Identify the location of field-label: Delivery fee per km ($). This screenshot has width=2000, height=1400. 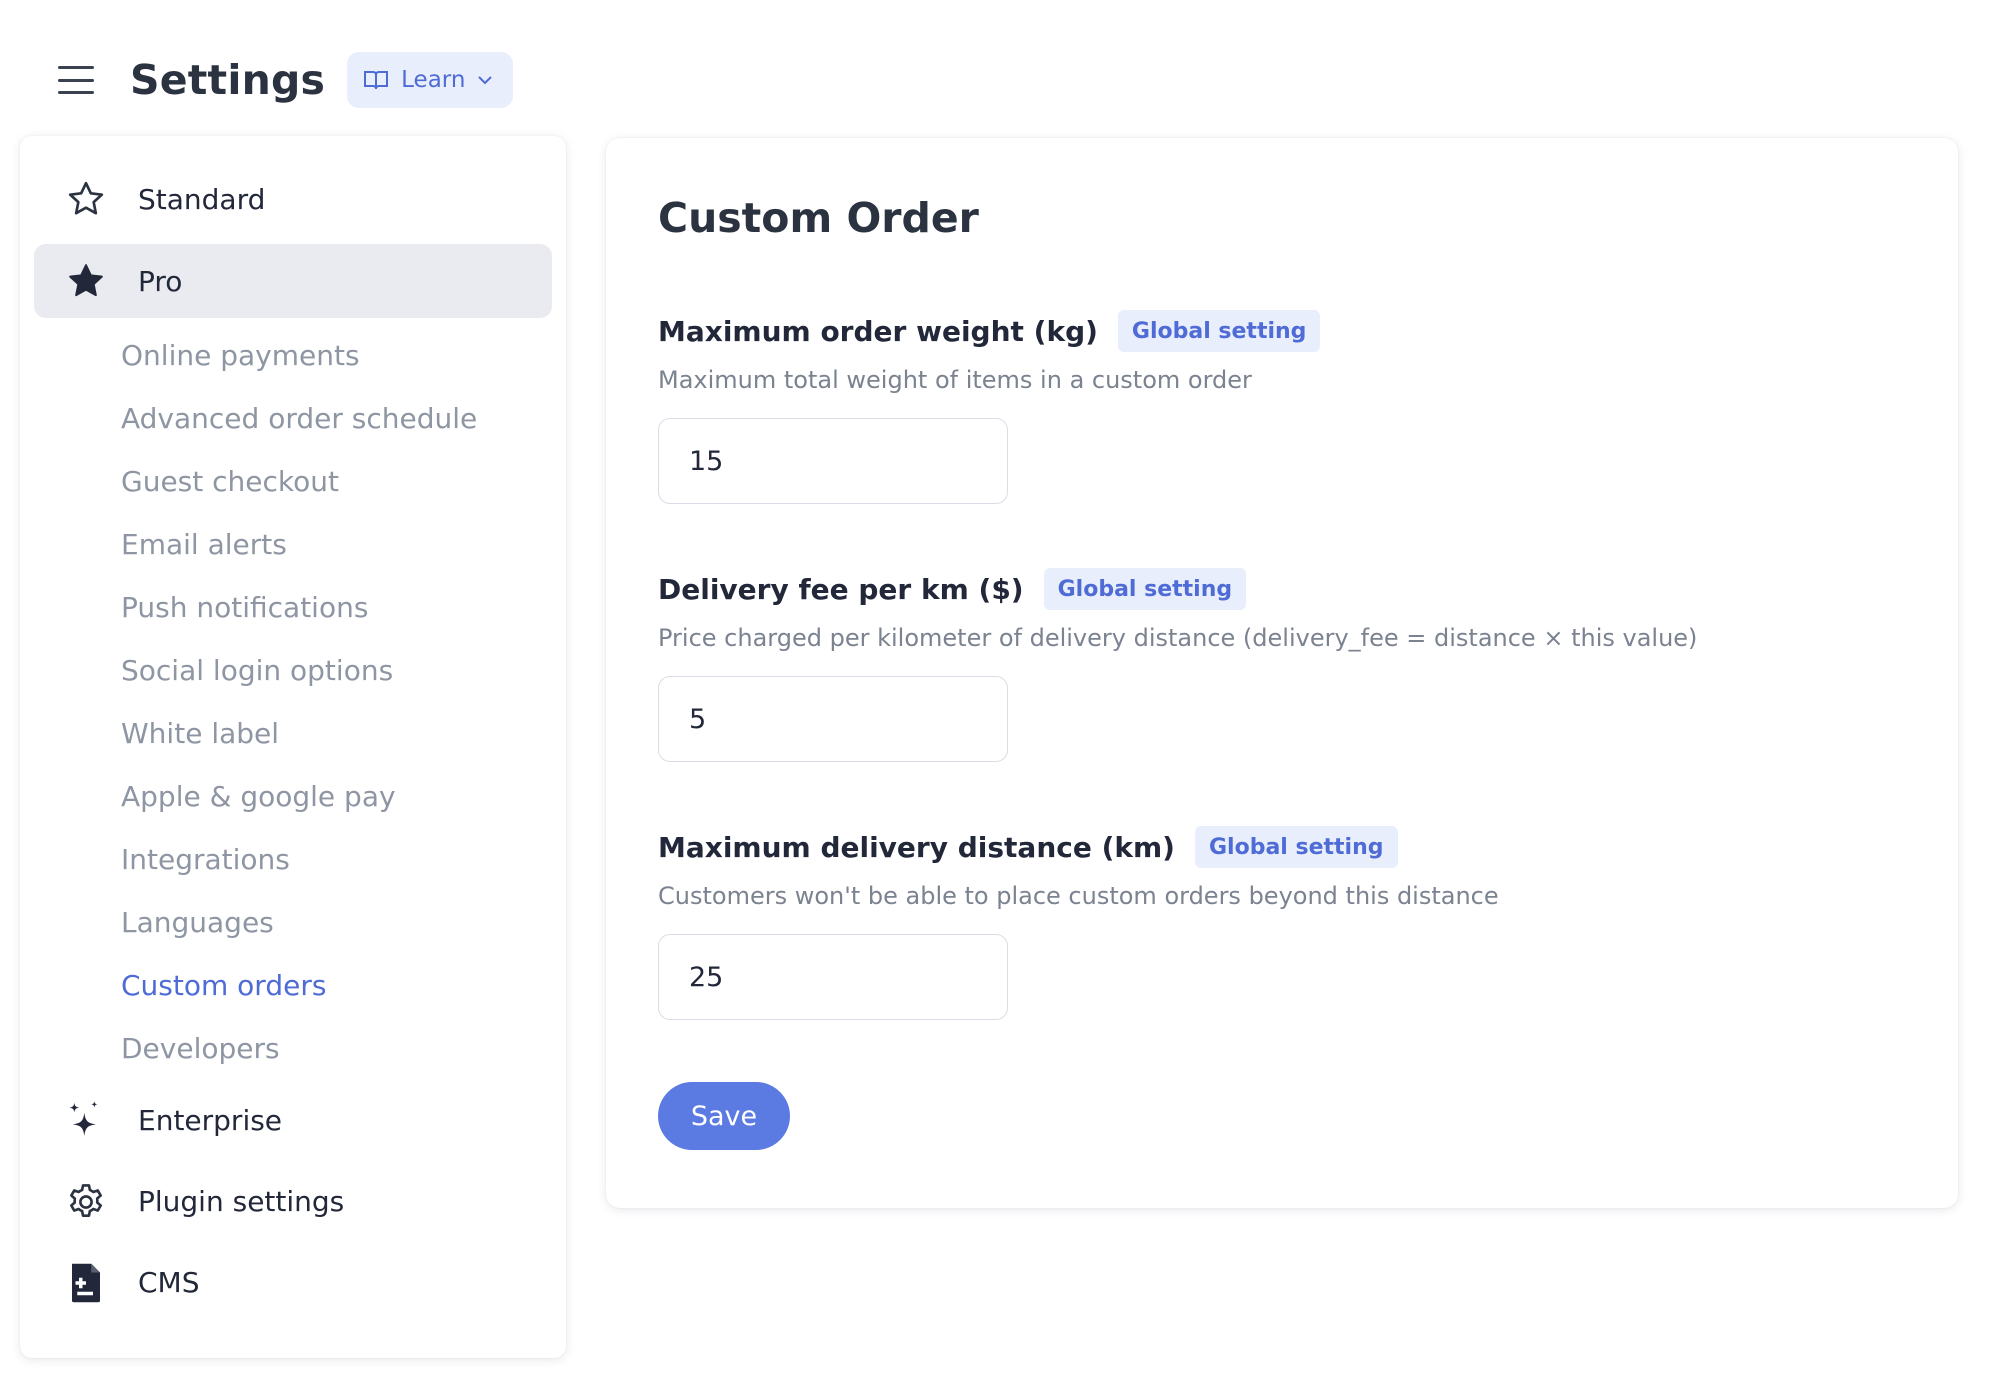
(841, 589).